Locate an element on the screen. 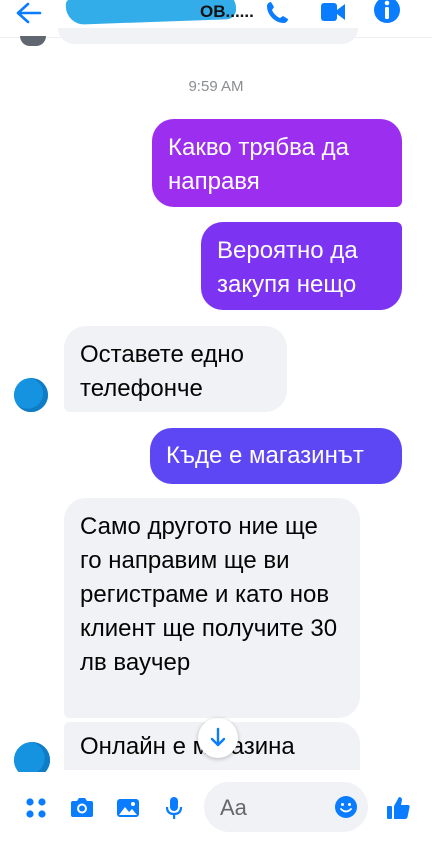 This screenshot has width=432, height=841. scroll-down-button is located at coordinates (218, 738).